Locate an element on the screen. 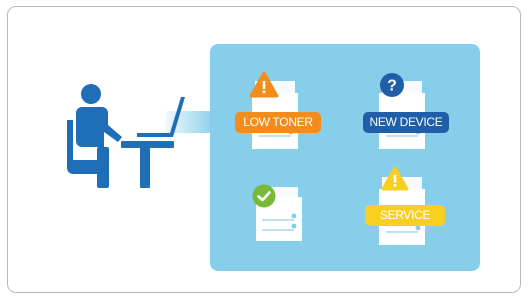  question-icon: ? is located at coordinates (392, 85).